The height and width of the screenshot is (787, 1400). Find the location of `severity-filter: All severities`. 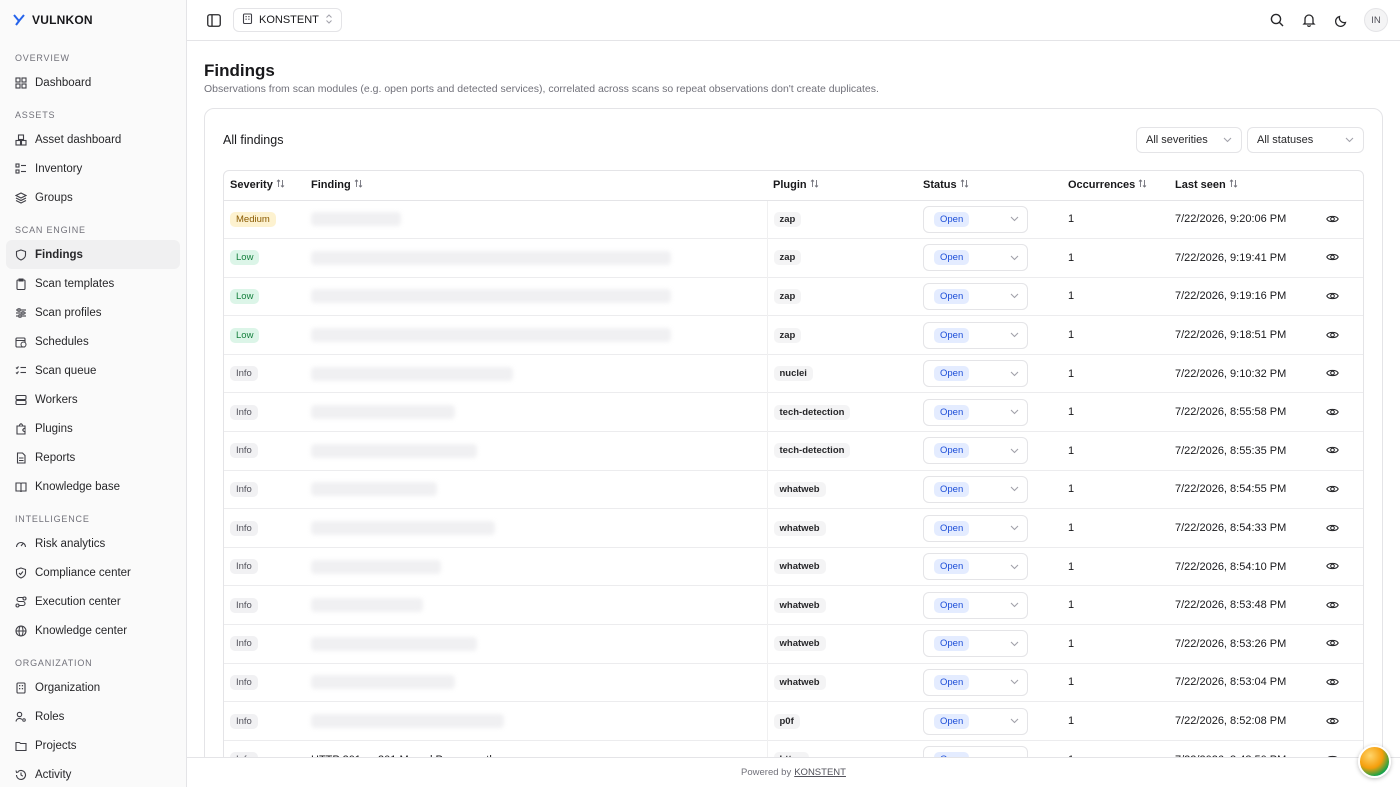

severity-filter: All severities is located at coordinates (1189, 140).